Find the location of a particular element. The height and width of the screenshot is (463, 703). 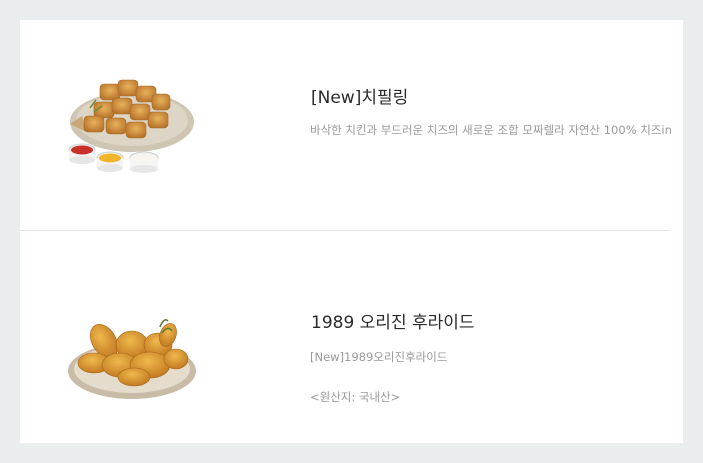

menu-item-description: [New]1989오리진후라이드 is located at coordinates (379, 357).